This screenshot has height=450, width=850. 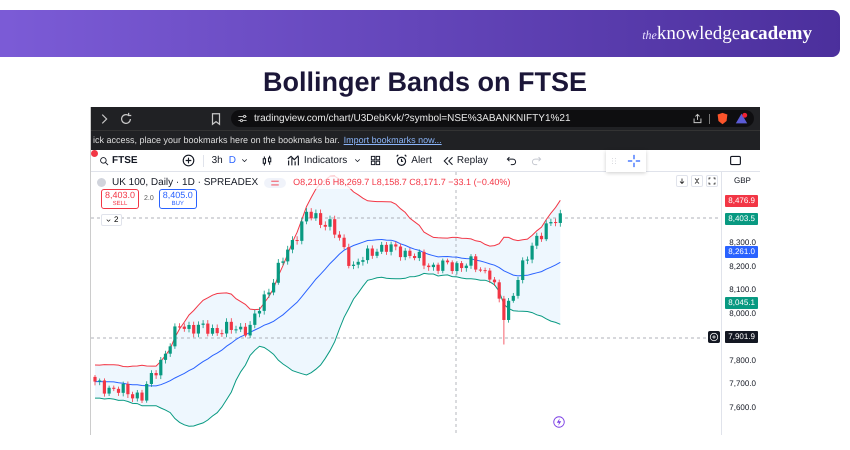 I want to click on price-tag: 8,476.9, so click(x=741, y=201).